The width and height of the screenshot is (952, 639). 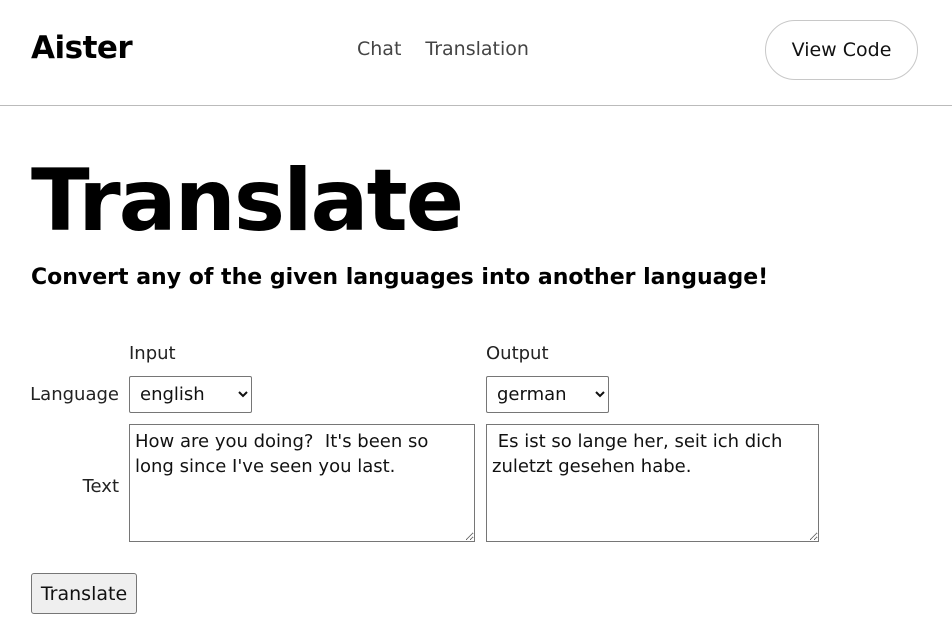 What do you see at coordinates (84, 593) in the screenshot?
I see `translate-button: Translate` at bounding box center [84, 593].